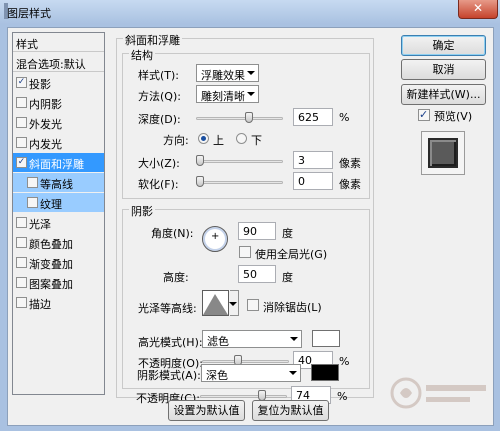 The width and height of the screenshot is (500, 431). Describe the element at coordinates (245, 361) in the screenshot. I see `highlight-opacity-track` at that location.